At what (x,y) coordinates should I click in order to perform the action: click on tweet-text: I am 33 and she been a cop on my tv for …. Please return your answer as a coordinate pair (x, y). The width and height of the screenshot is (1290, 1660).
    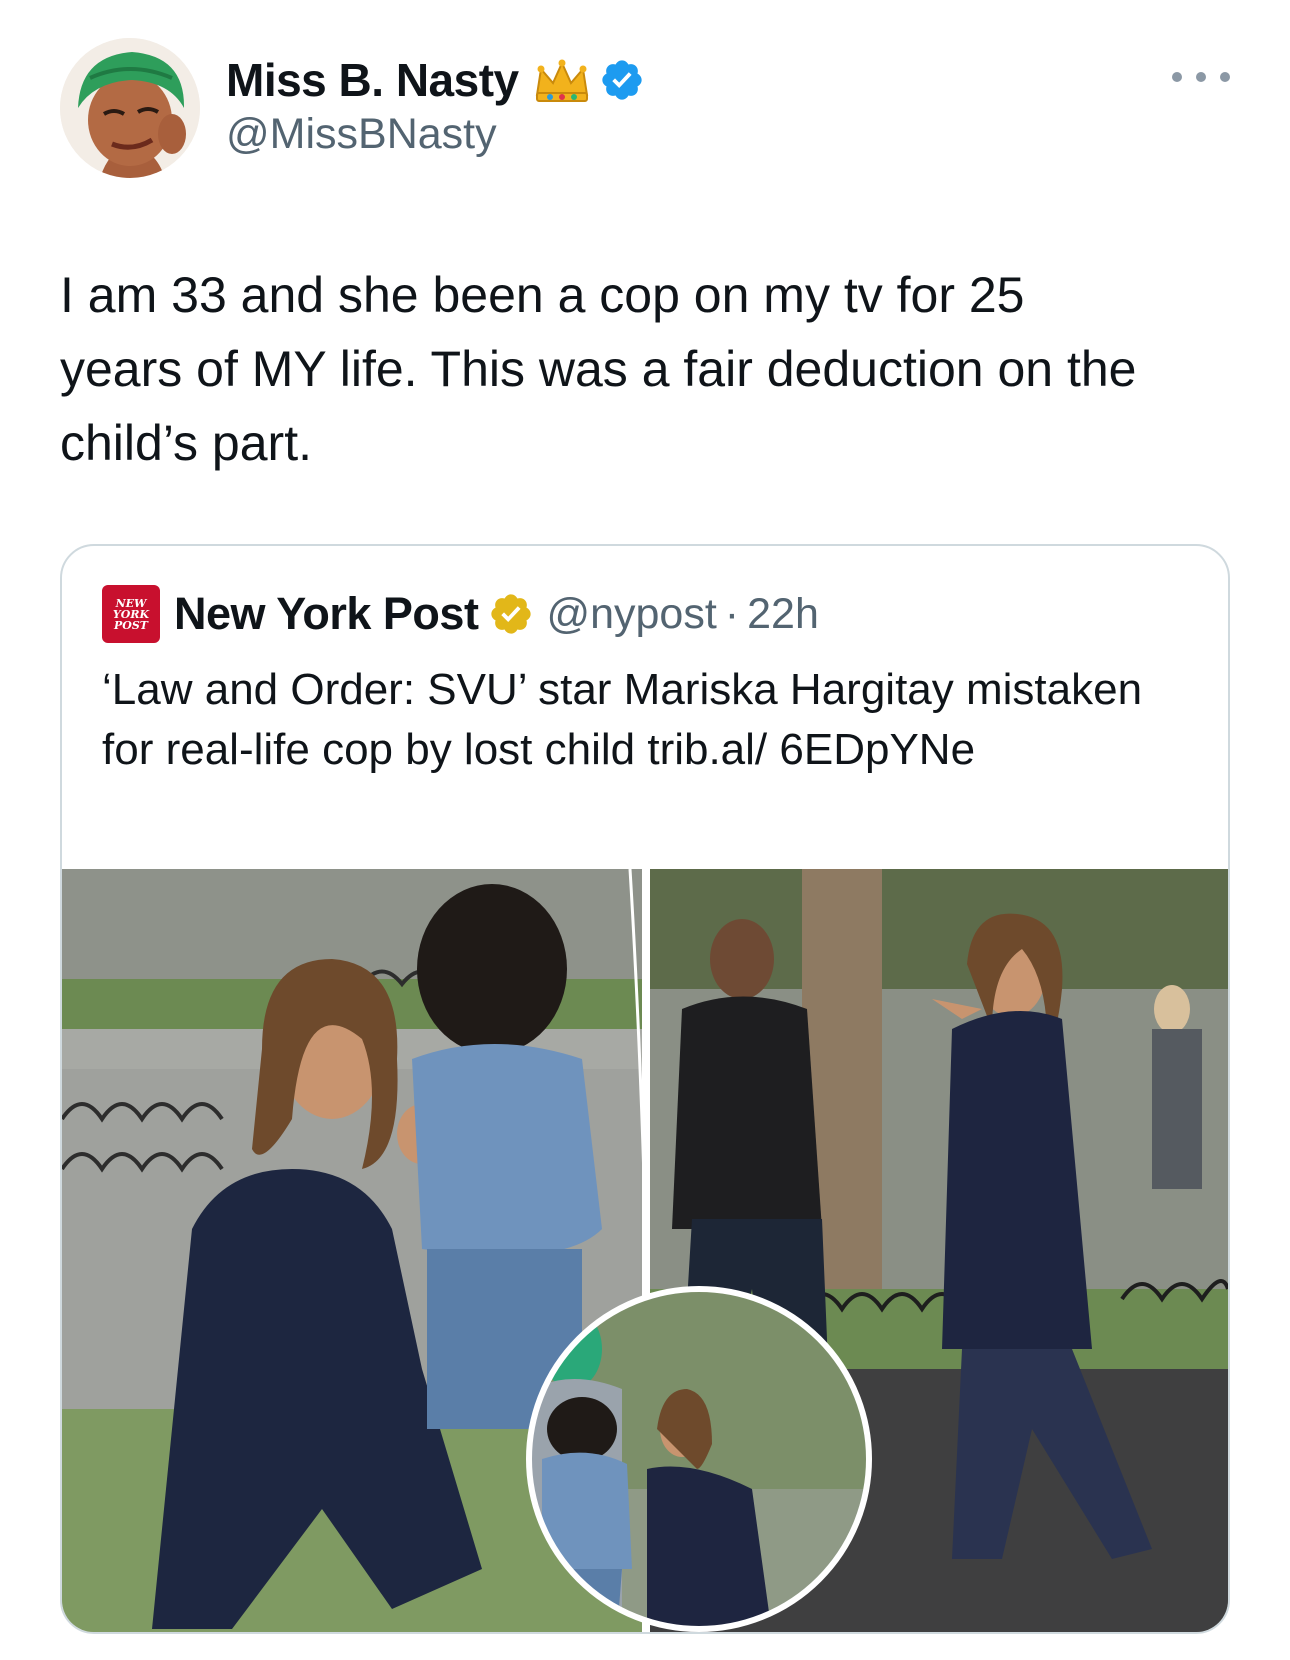
    Looking at the image, I should click on (598, 369).